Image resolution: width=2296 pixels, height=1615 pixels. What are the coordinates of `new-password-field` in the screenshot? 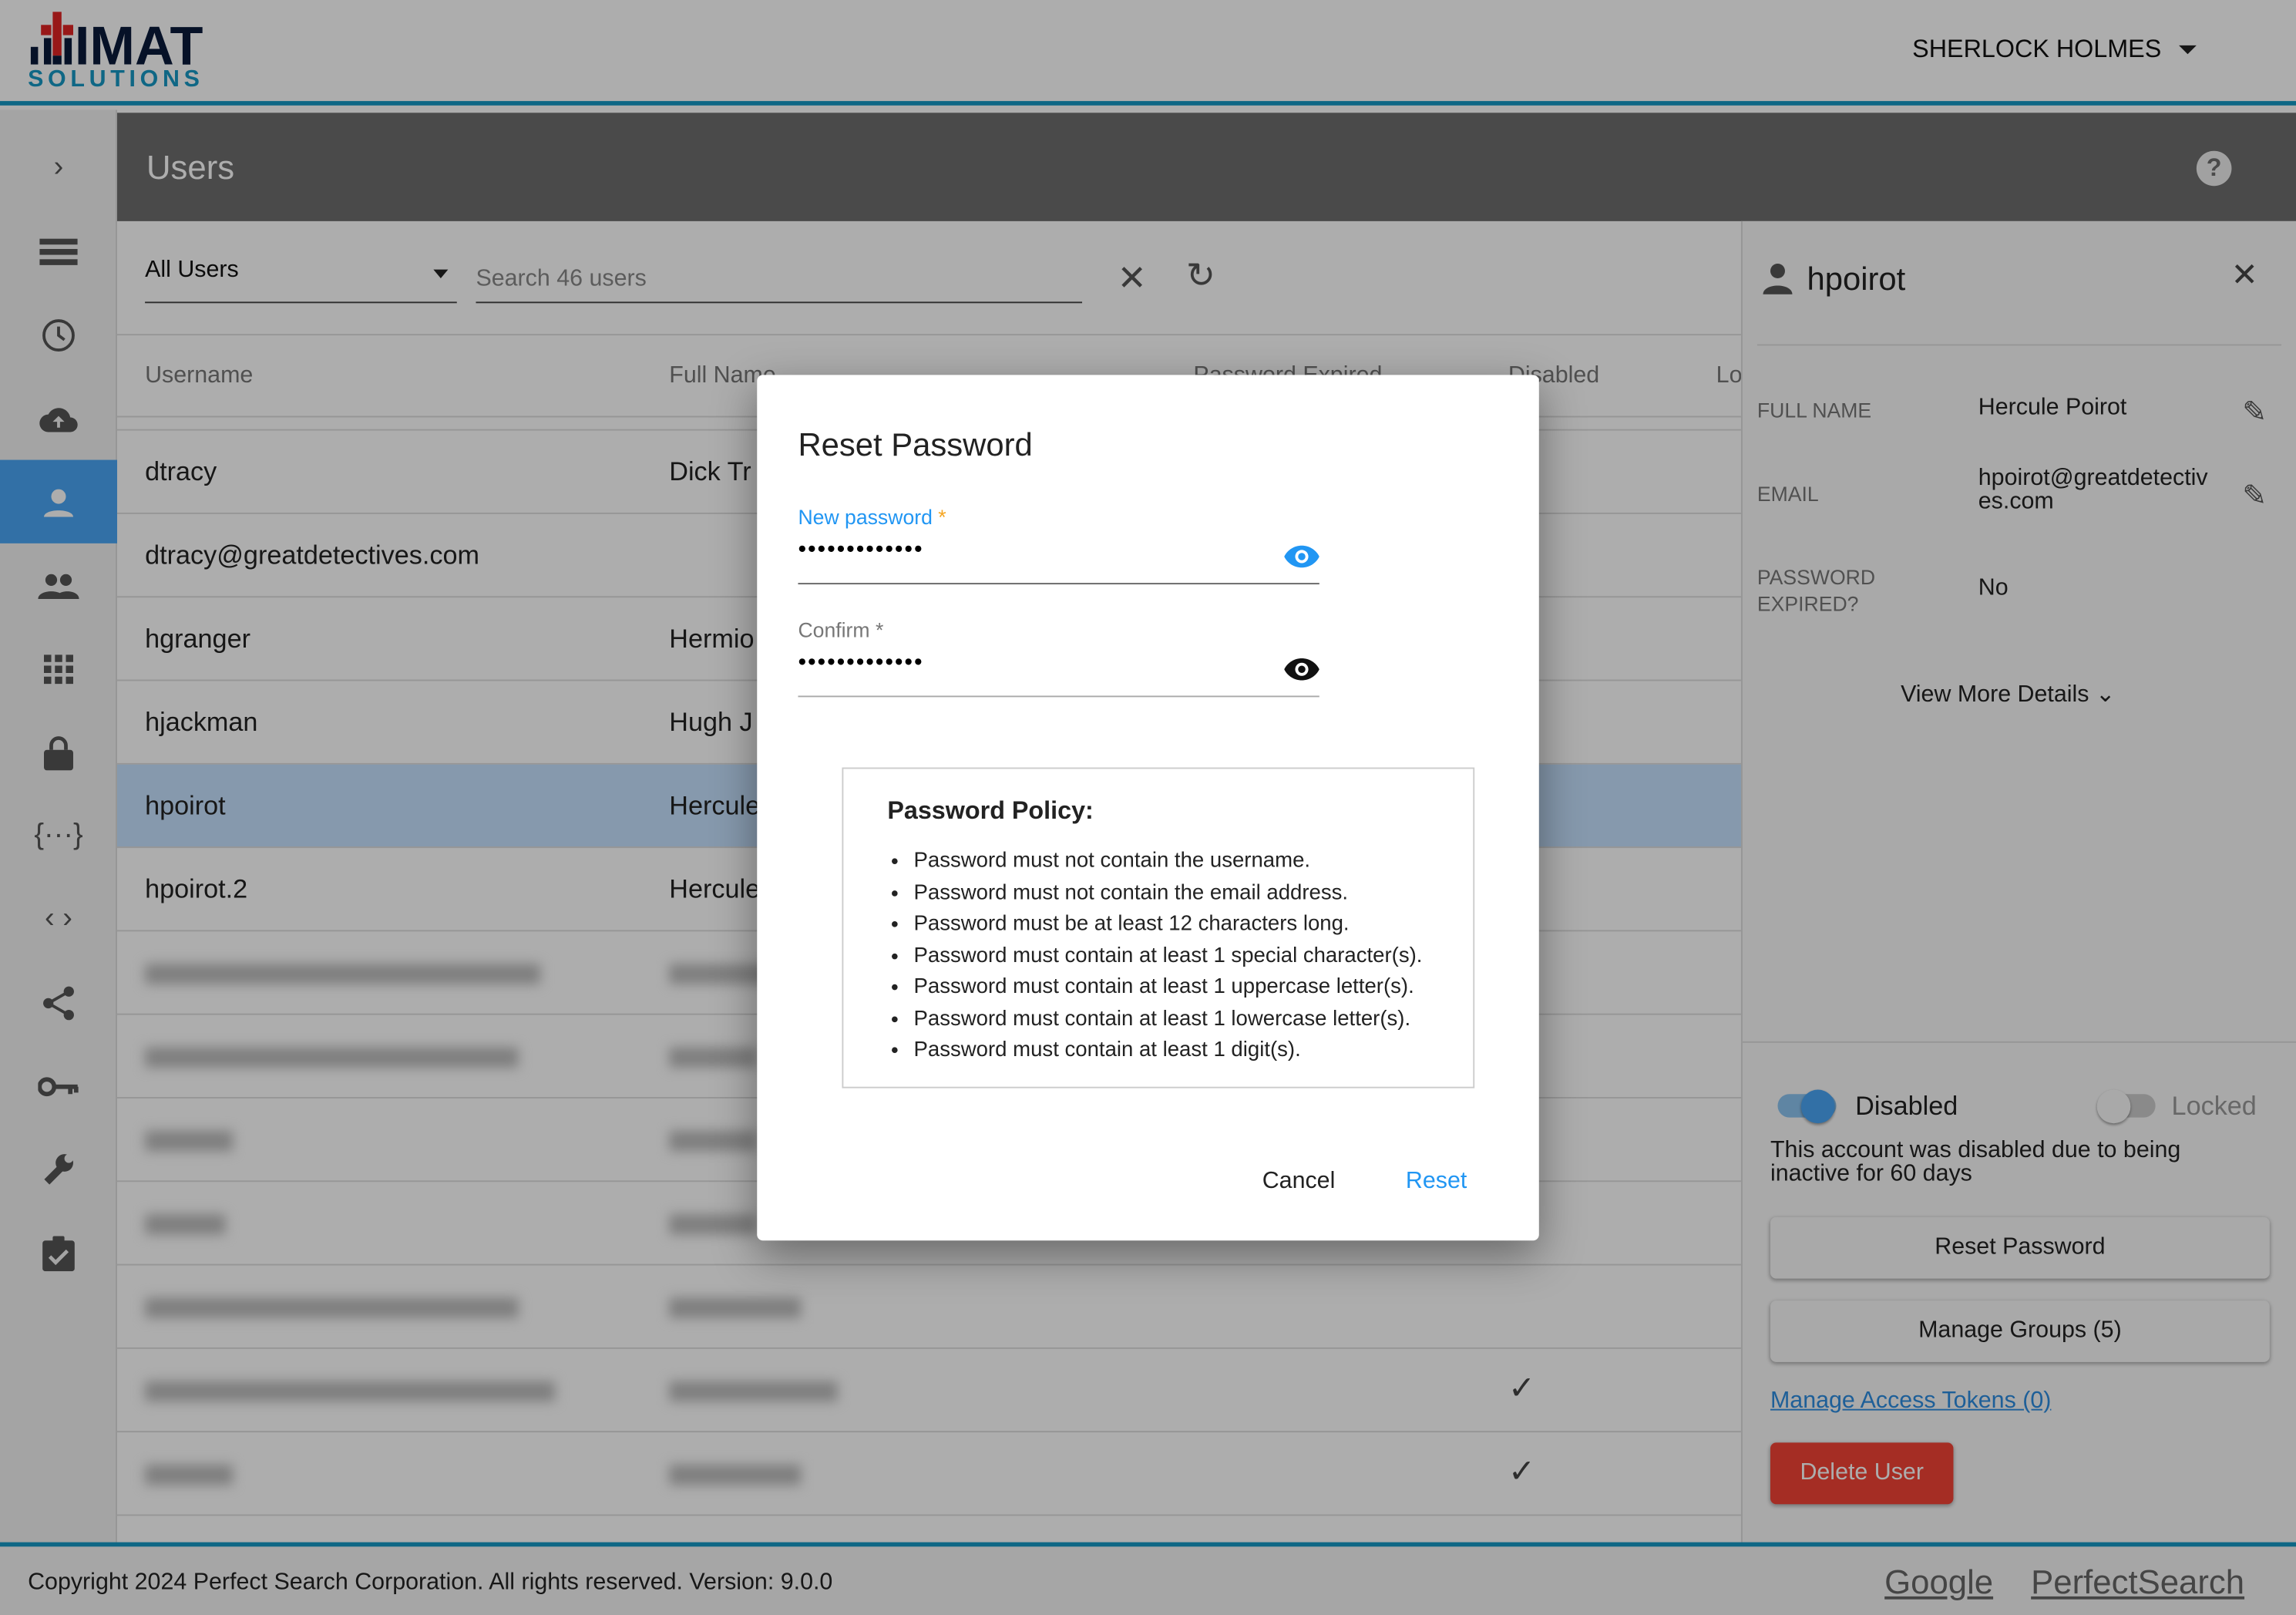 It's located at (1058, 552).